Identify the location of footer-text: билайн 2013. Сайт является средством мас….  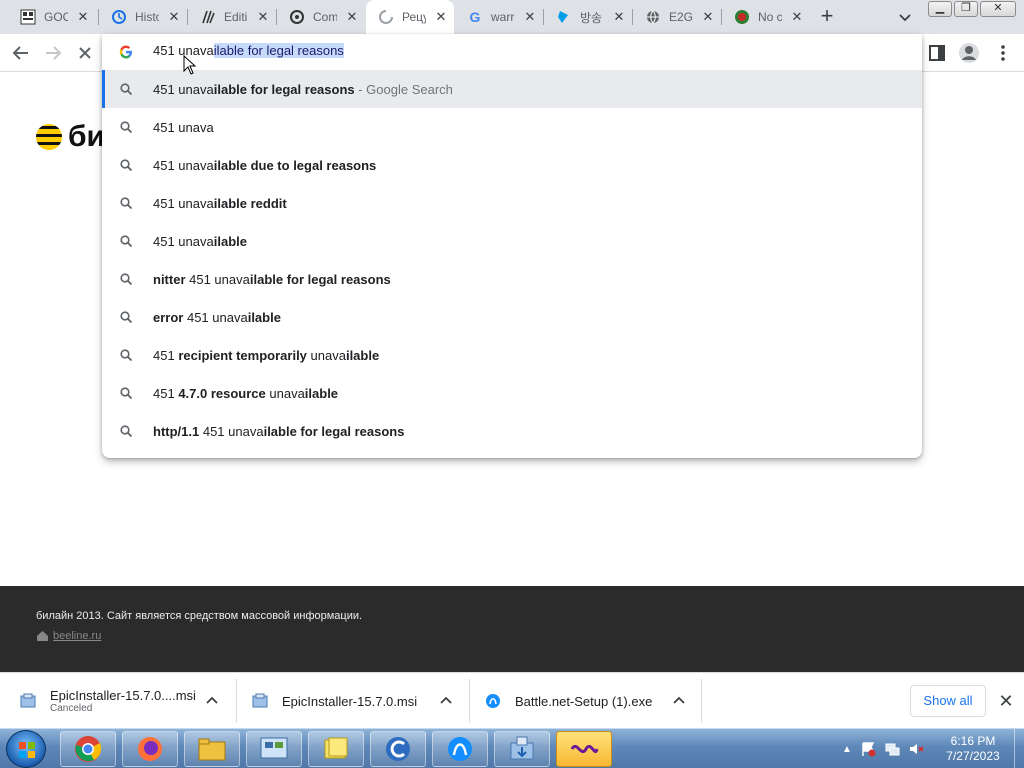
(199, 616).